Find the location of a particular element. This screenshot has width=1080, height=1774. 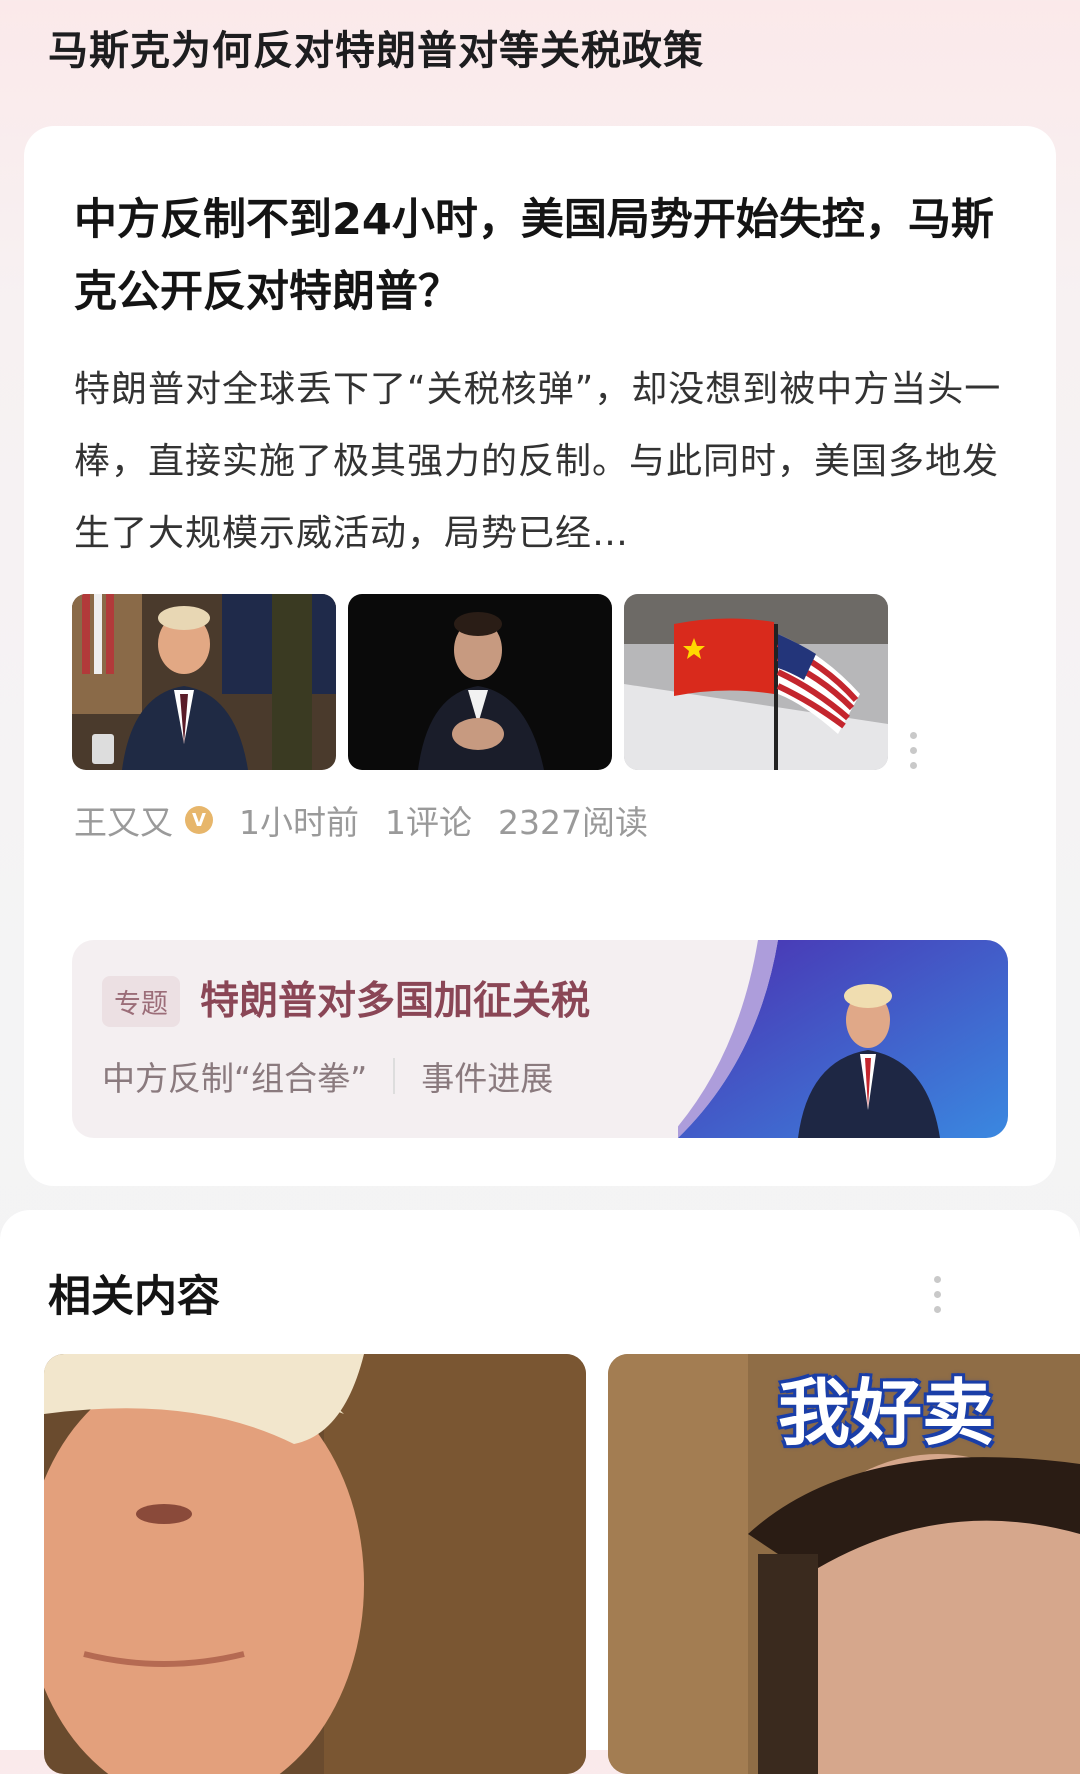

special-topic-card: 专题 特朗普对多国加征关税 中方反制“组合拳” 事件进展 is located at coordinates (540, 1039).